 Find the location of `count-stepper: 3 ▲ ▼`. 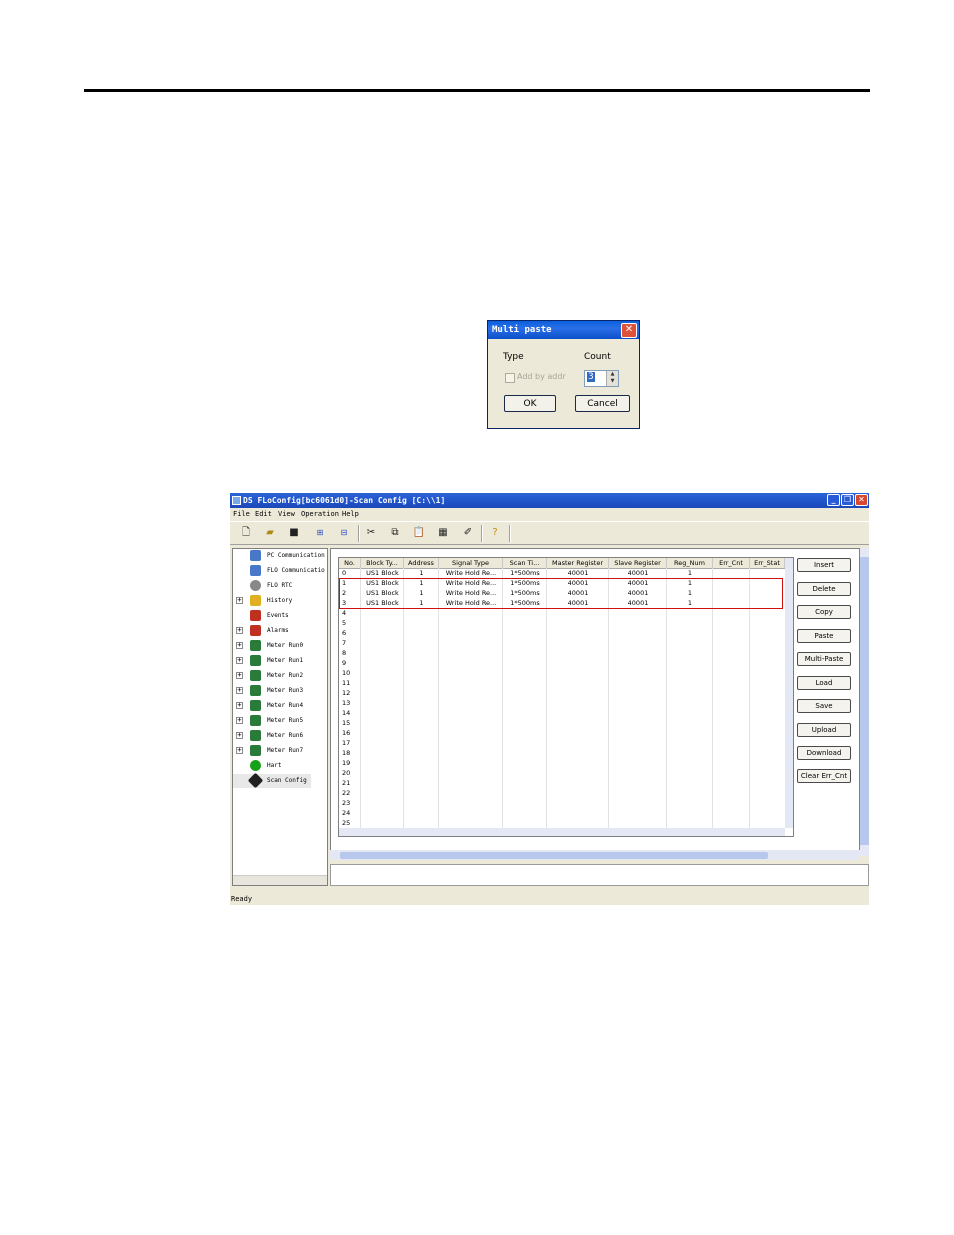

count-stepper: 3 ▲ ▼ is located at coordinates (601, 378).